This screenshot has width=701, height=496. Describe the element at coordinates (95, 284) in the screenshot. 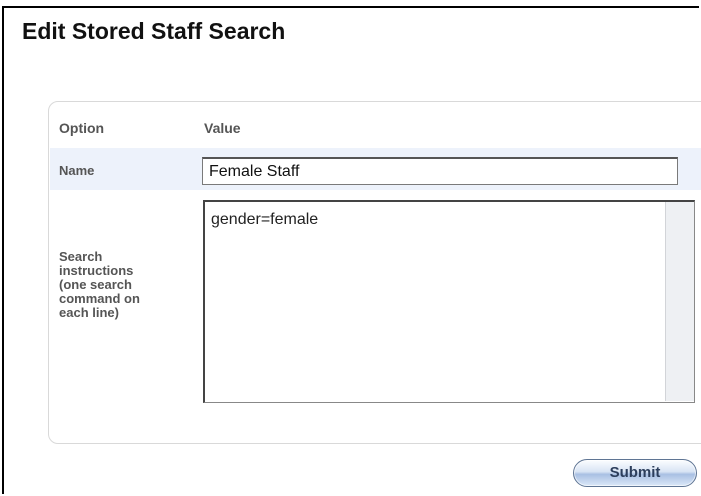

I see `label-line: (one search` at that location.